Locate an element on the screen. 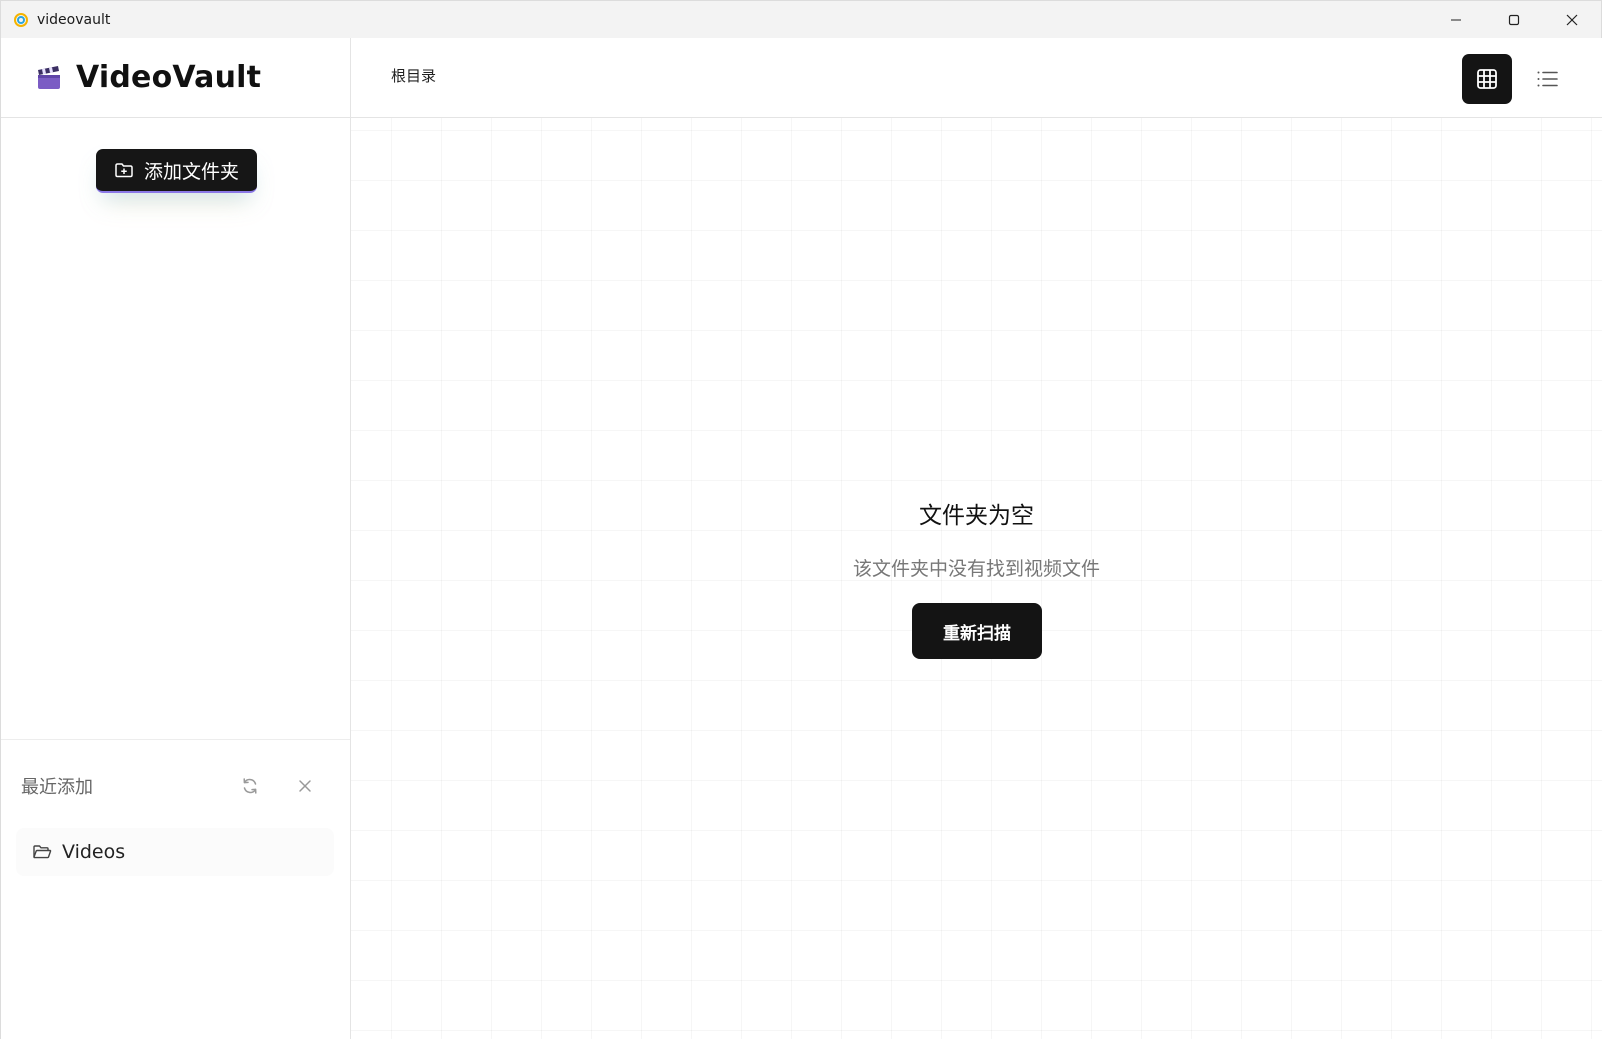  recent-section-title: 最近添加 is located at coordinates (57, 787).